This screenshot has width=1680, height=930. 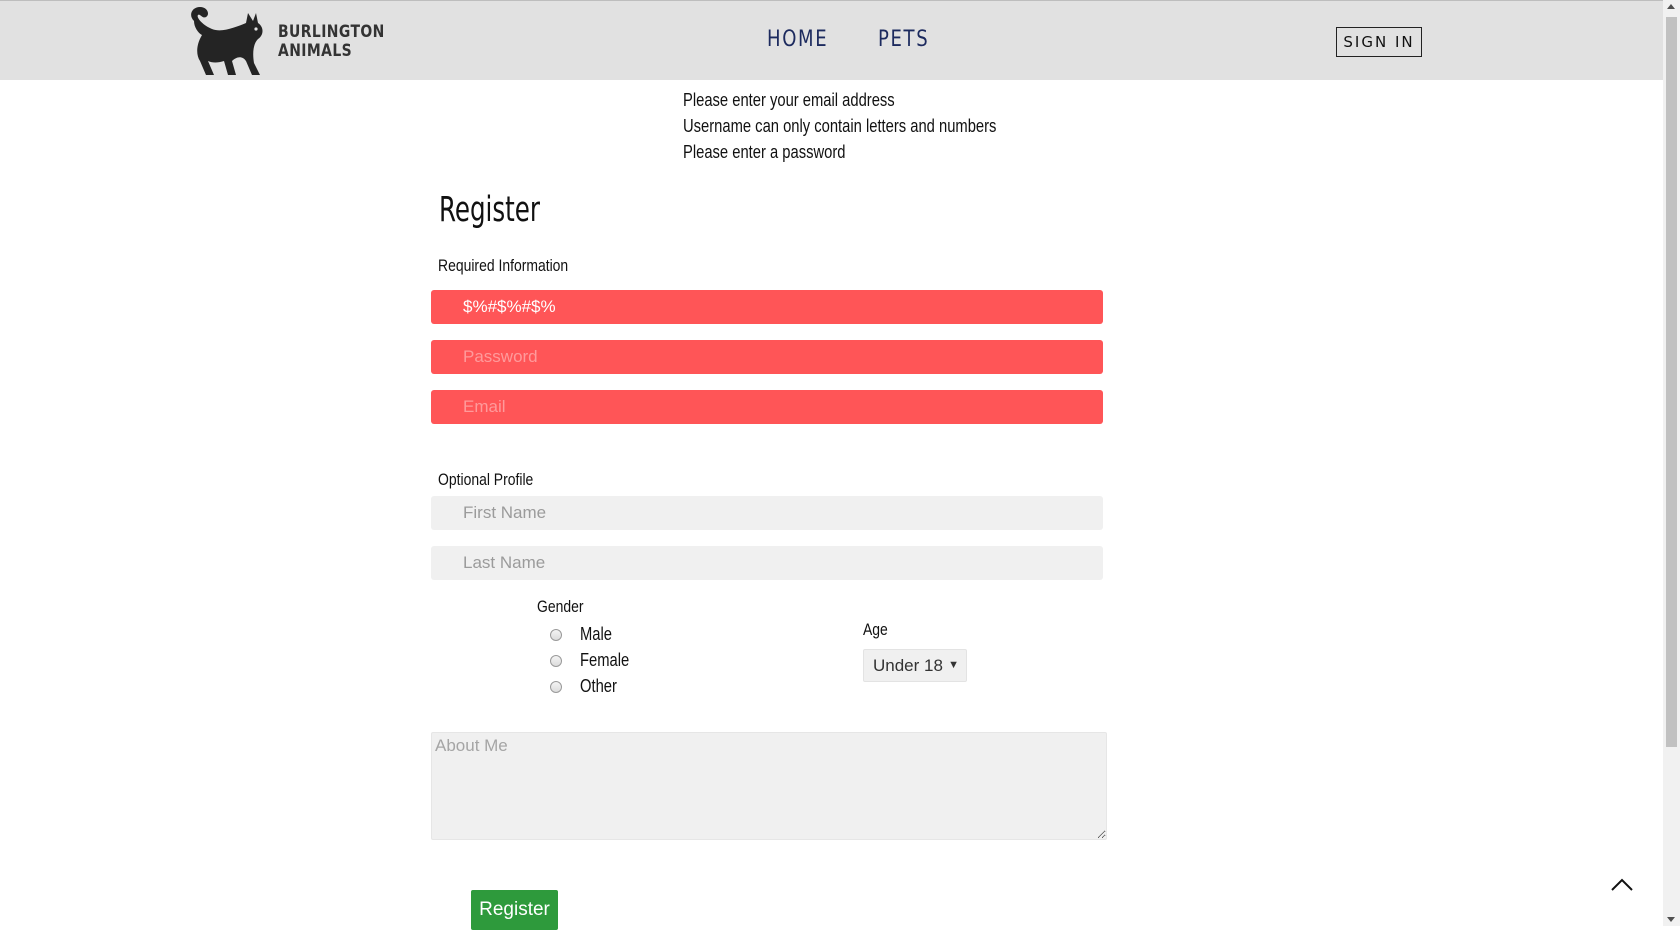 I want to click on scrollbar-thumb, so click(x=1671, y=382).